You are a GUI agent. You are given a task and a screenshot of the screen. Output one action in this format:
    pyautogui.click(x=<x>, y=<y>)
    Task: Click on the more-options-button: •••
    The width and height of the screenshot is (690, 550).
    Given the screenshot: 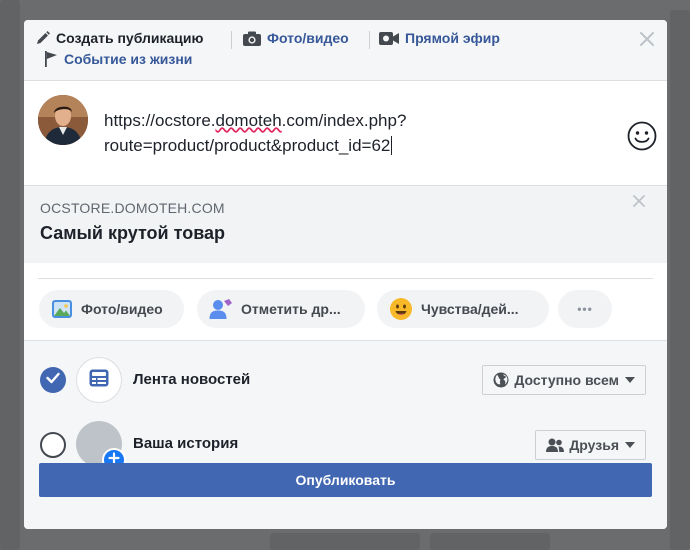 What is the action you would take?
    pyautogui.click(x=585, y=309)
    